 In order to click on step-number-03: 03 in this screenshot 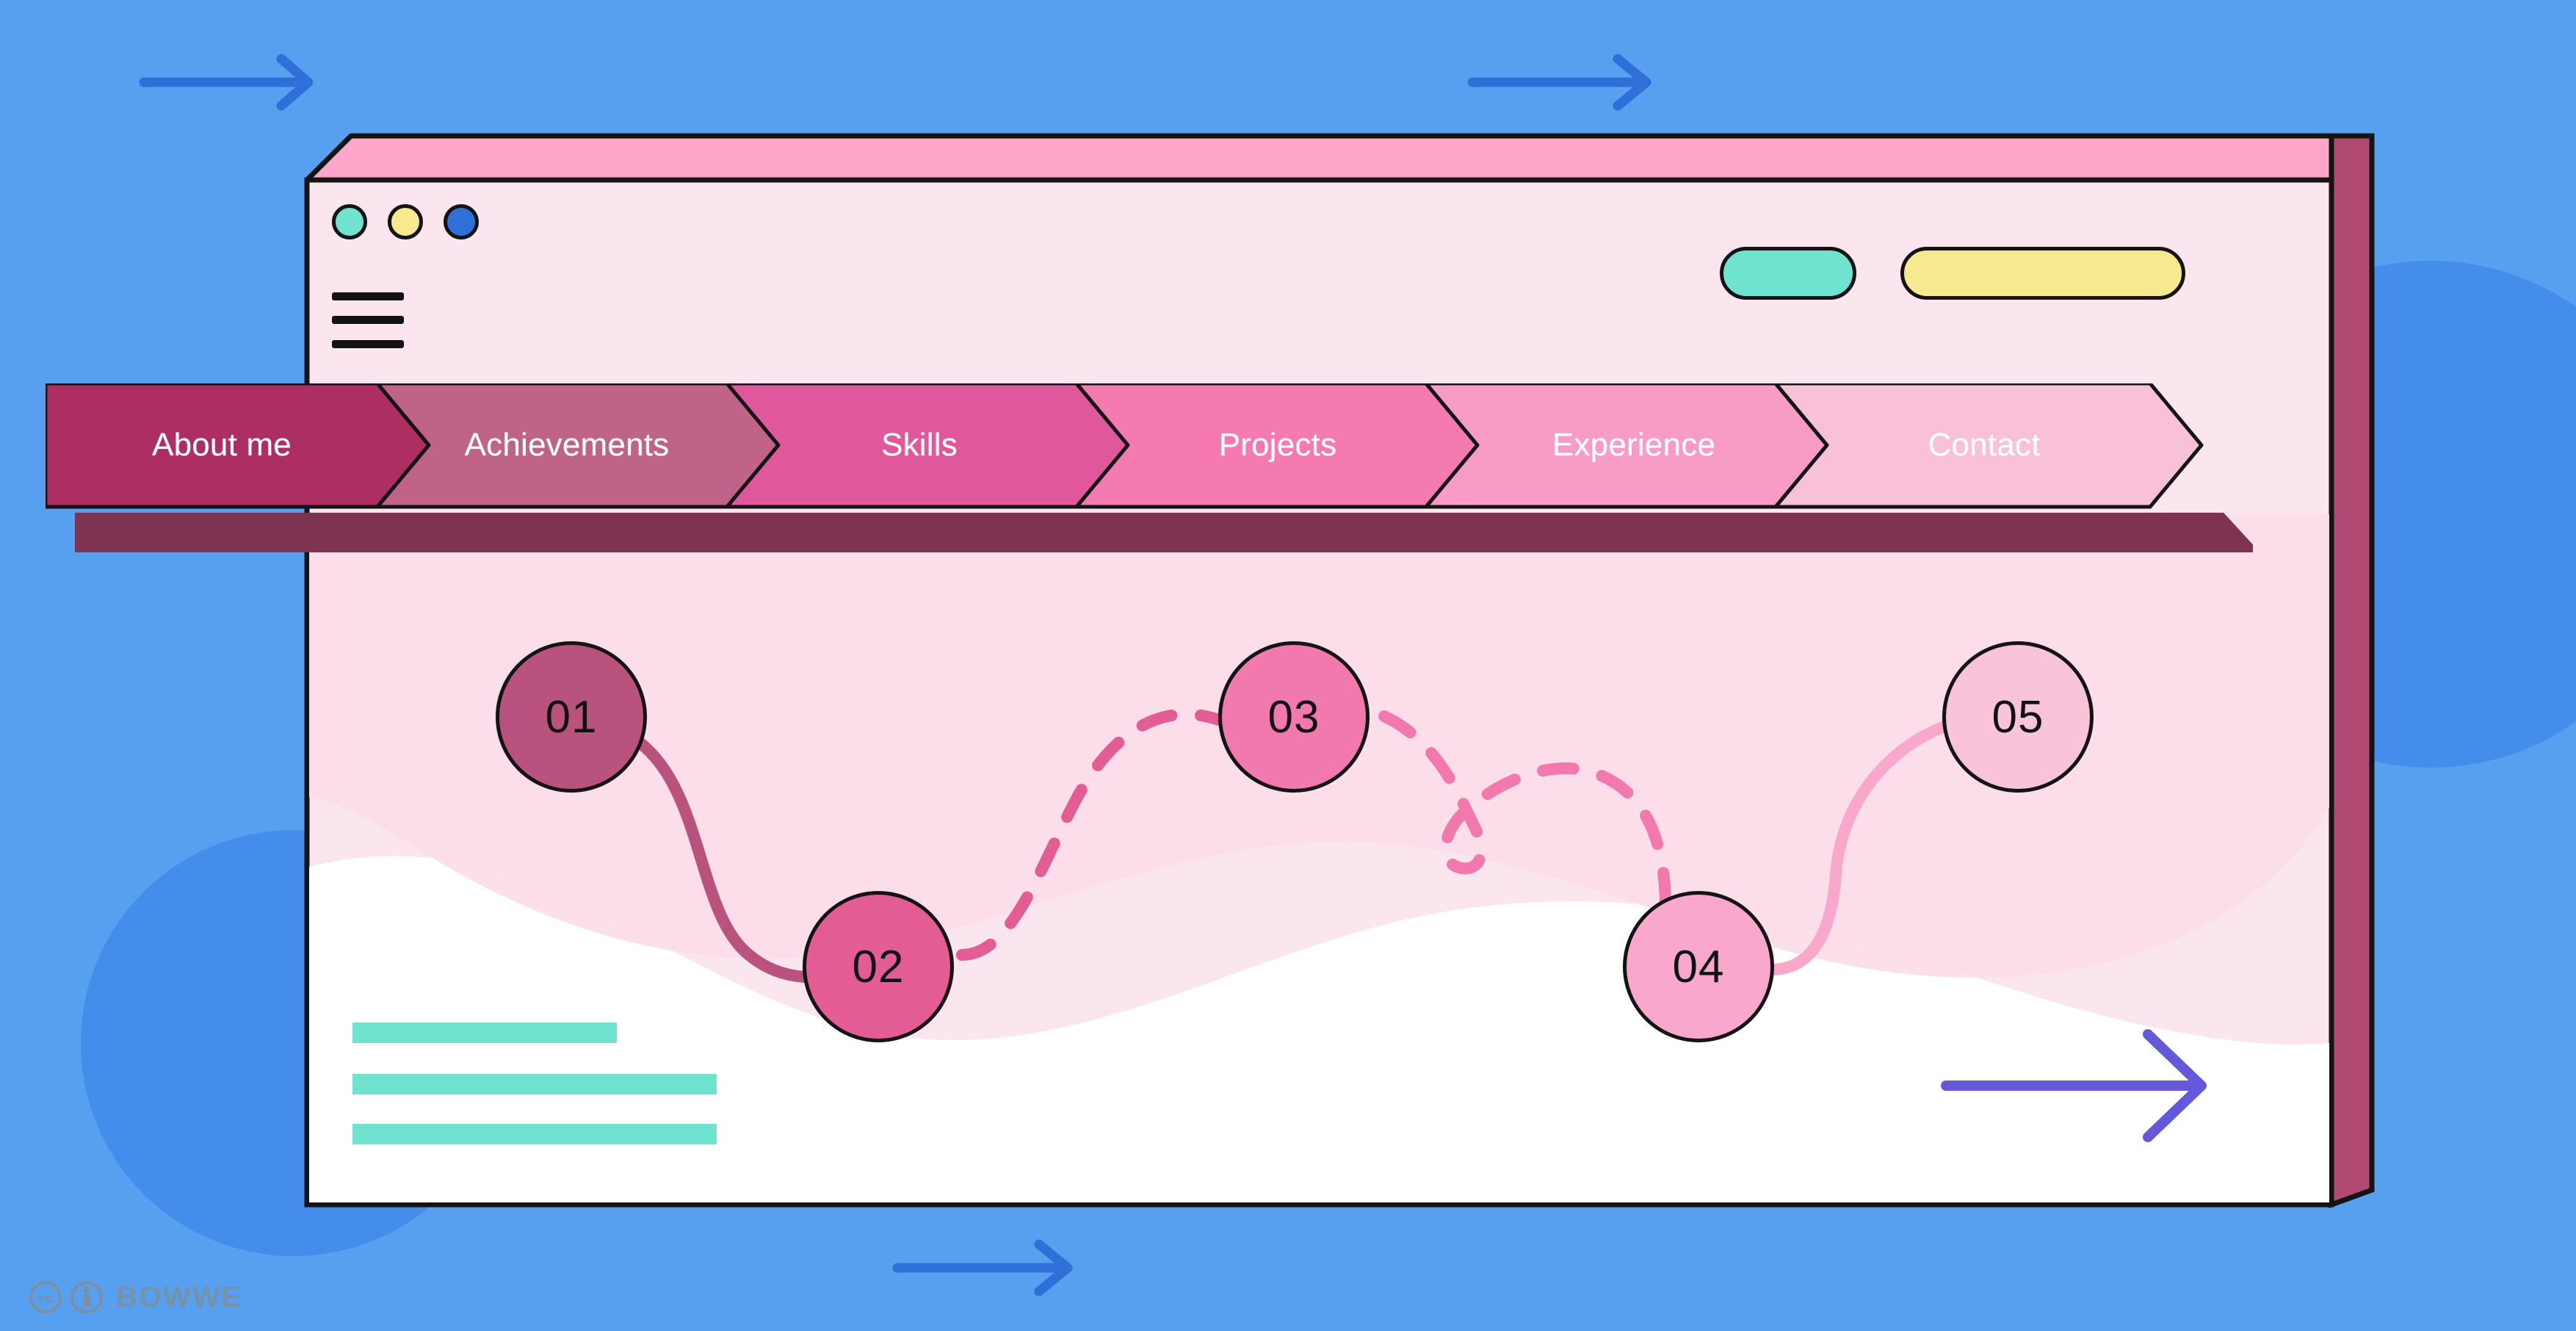, I will do `click(1293, 717)`.